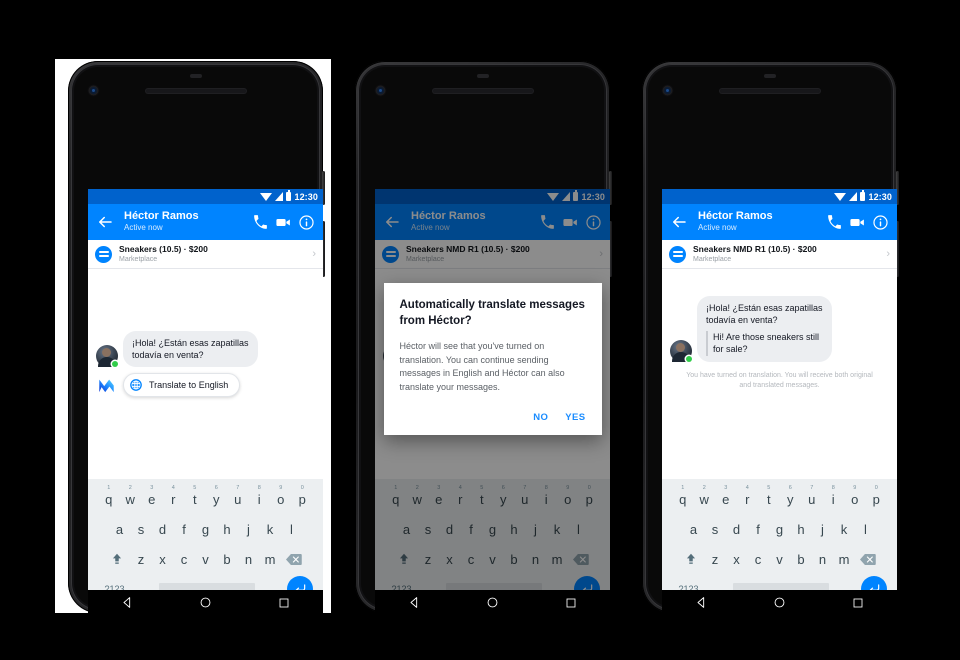 The width and height of the screenshot is (960, 660). What do you see at coordinates (106, 385) in the screenshot?
I see `messenger-logo-icon` at bounding box center [106, 385].